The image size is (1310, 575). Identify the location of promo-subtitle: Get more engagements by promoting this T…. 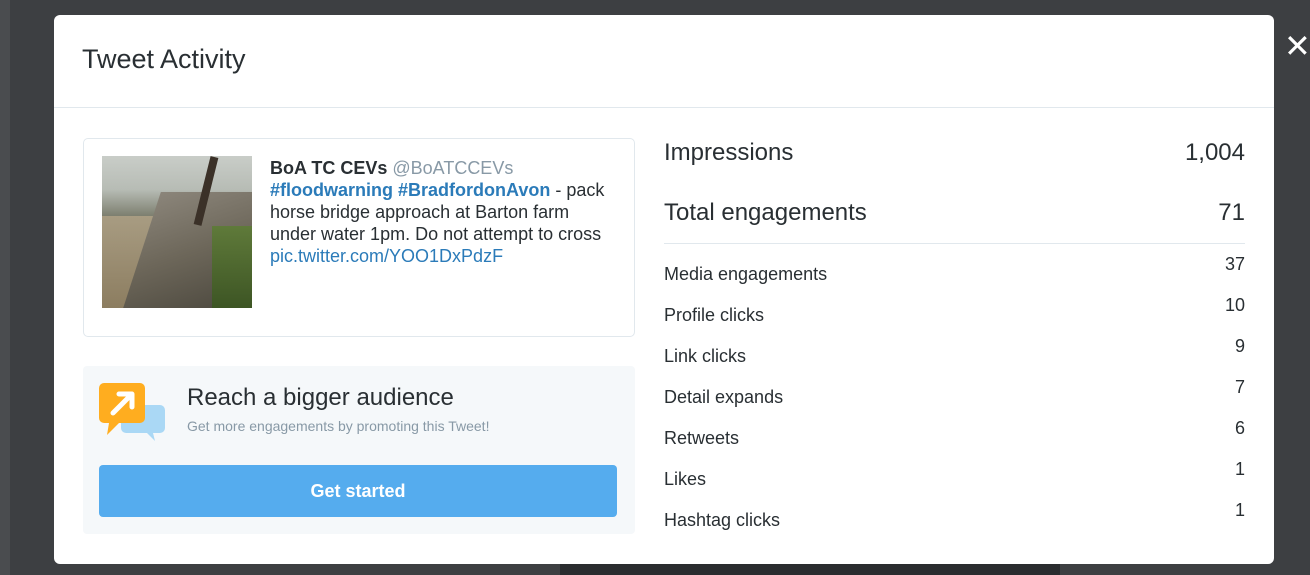
(338, 426).